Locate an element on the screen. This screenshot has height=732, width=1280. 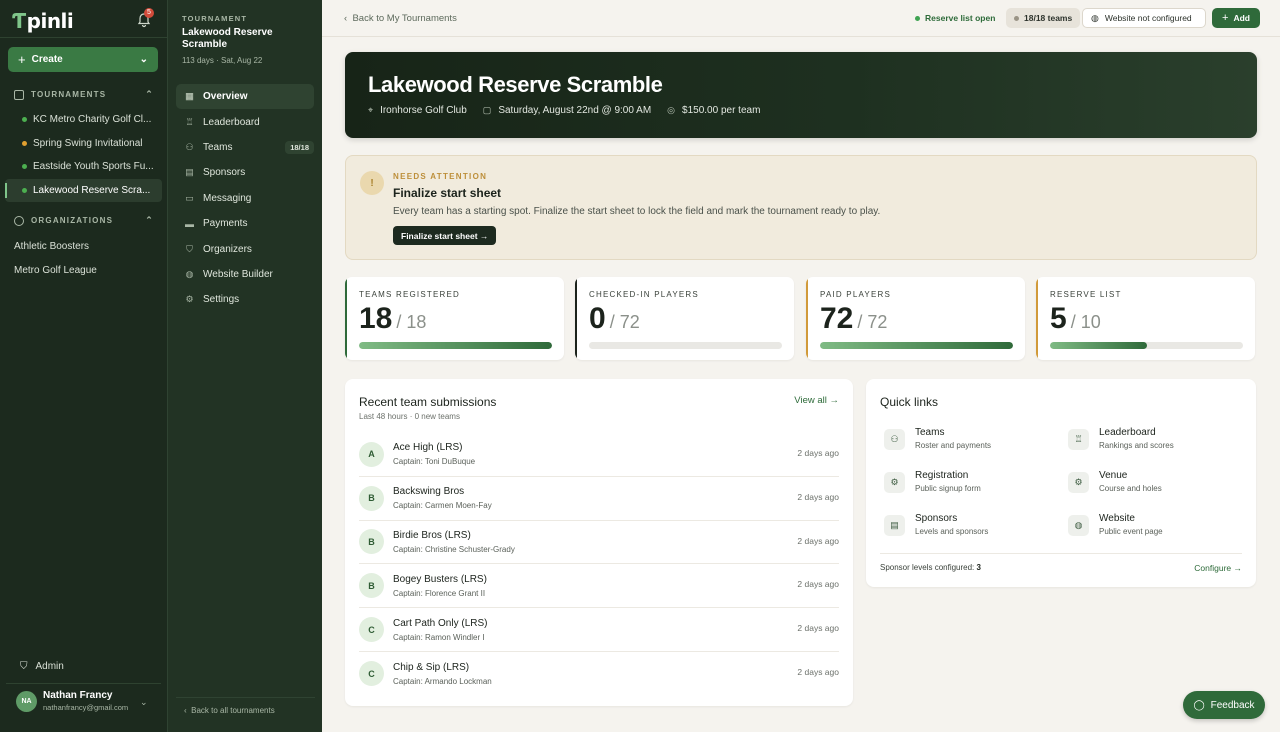
user-menu: NA Nathan Francy nathanfrancy@gmail.com is located at coordinates (72, 701).